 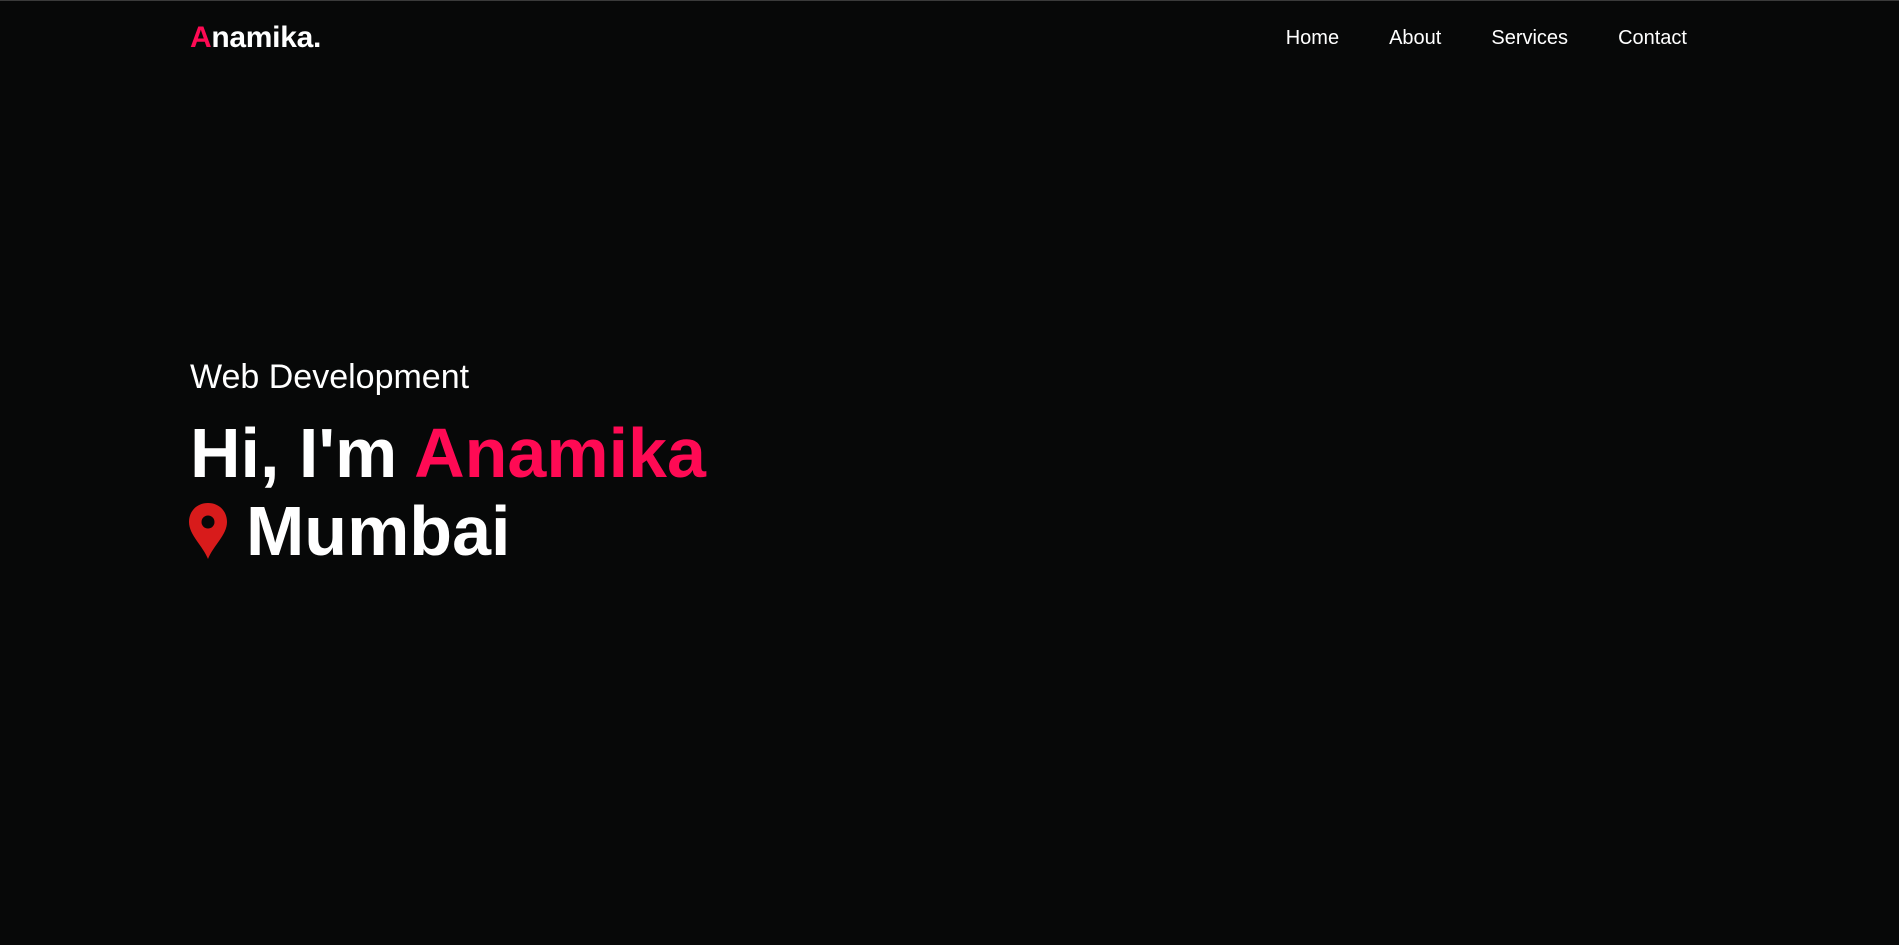 I want to click on map-pin-icon, so click(x=208, y=530).